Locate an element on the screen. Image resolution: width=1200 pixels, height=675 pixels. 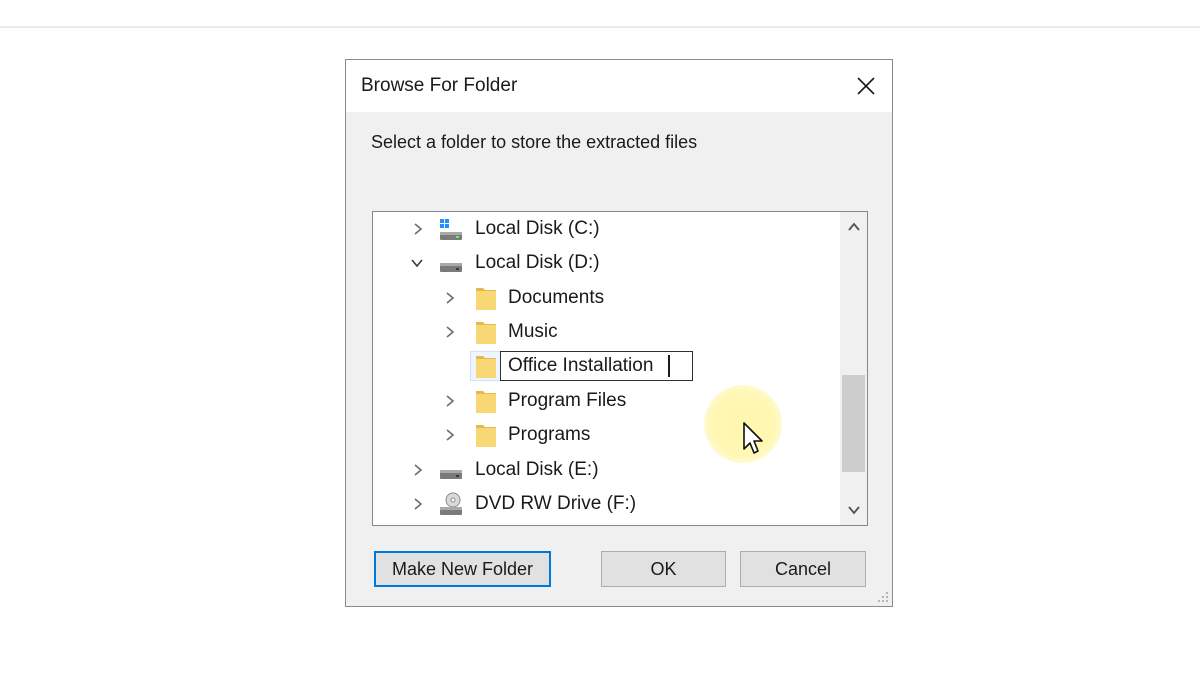
scroll-up-button is located at coordinates (853, 227).